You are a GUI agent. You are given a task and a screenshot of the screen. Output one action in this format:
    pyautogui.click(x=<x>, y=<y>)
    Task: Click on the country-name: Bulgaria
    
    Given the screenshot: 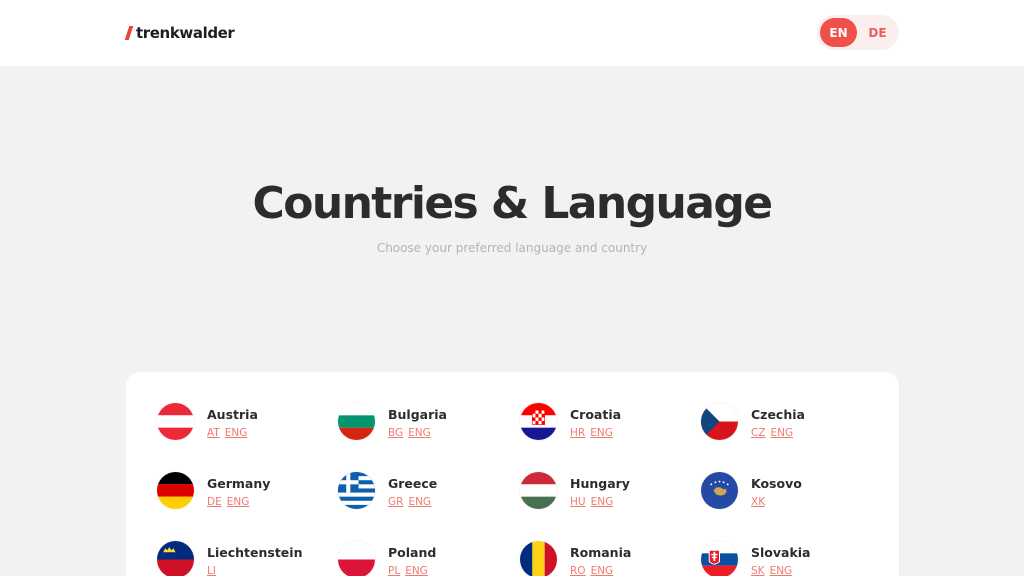 What is the action you would take?
    pyautogui.click(x=417, y=414)
    